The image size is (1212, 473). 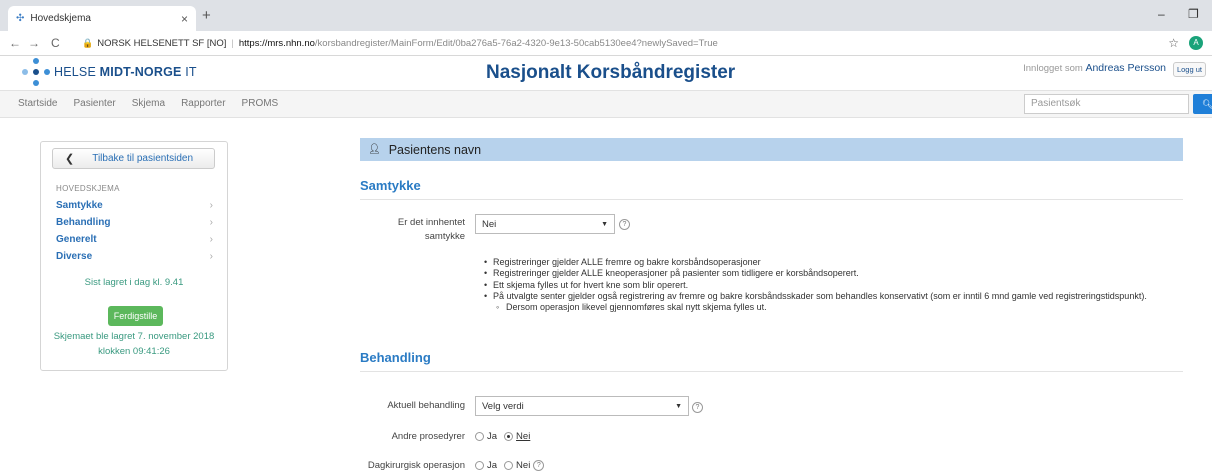 What do you see at coordinates (771, 149) in the screenshot?
I see `patient-name-header: 👤︎ Pasientens navn` at bounding box center [771, 149].